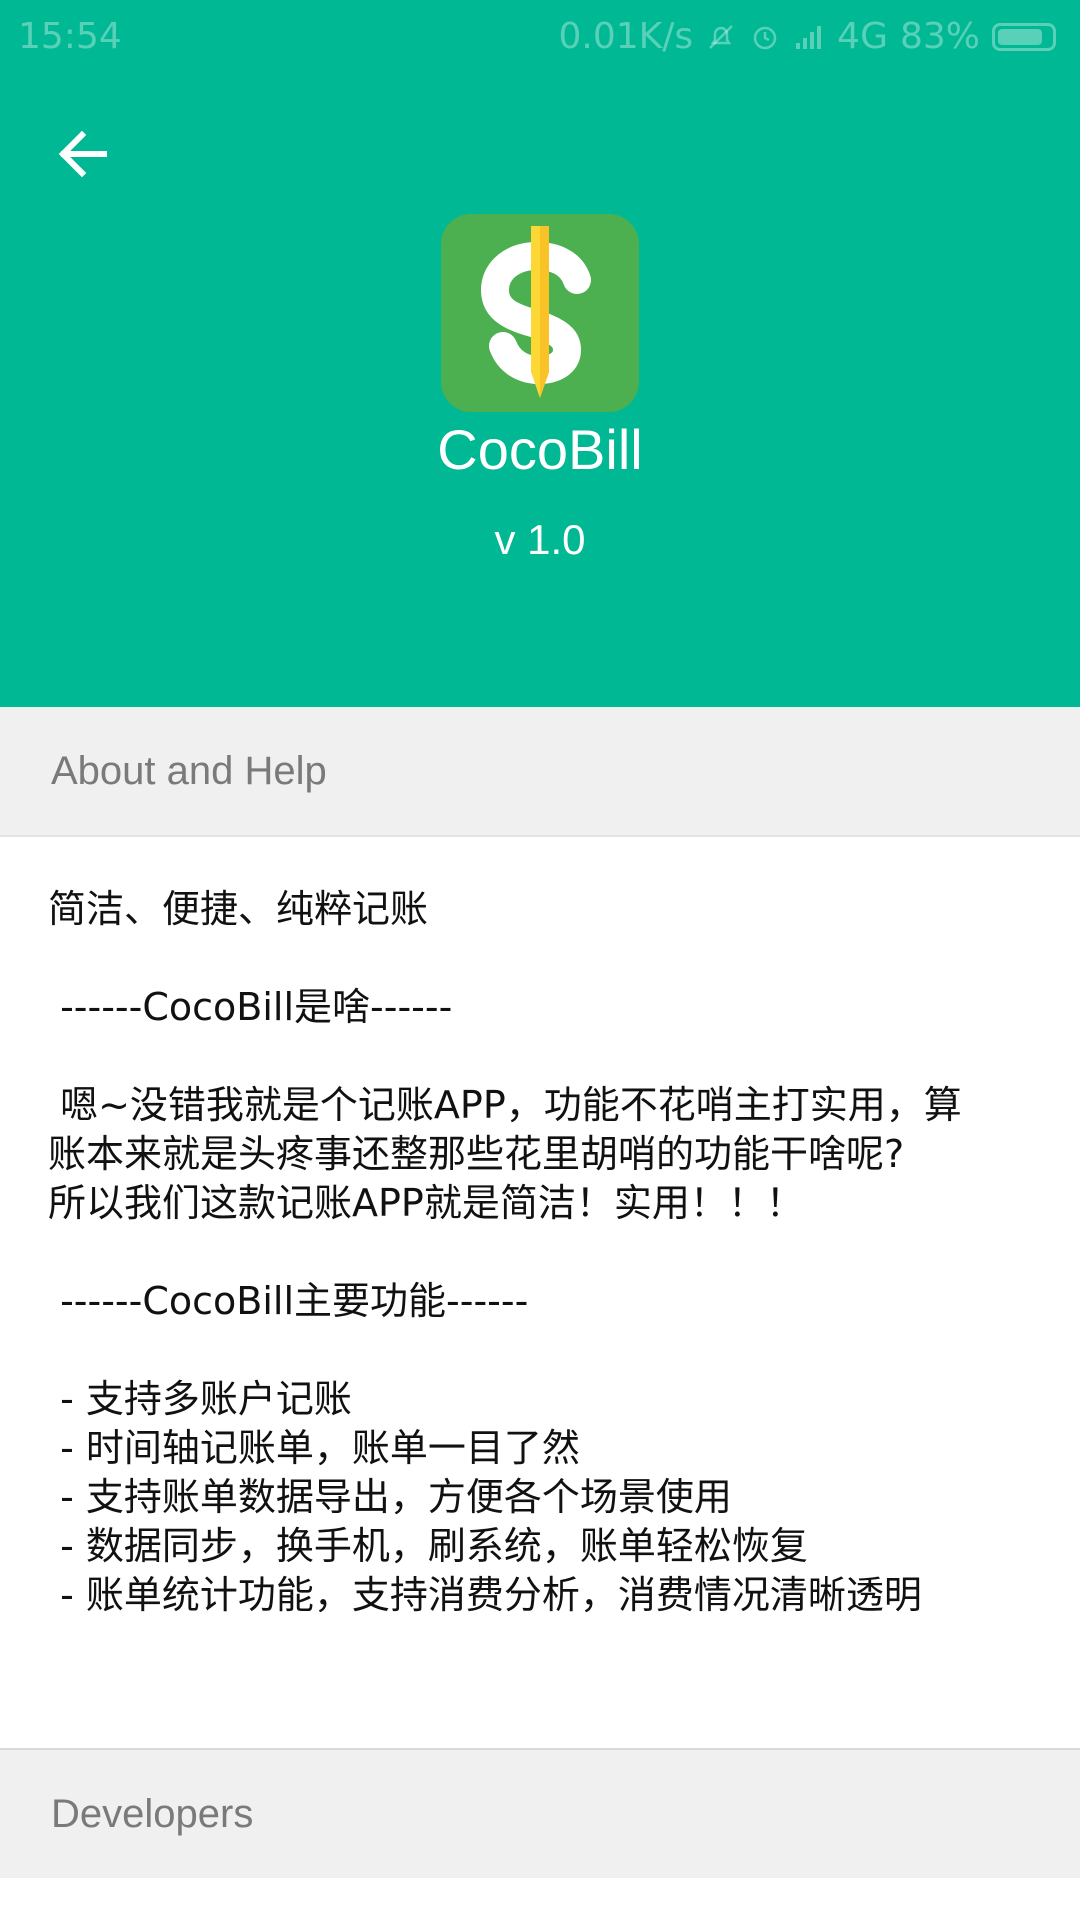 This screenshot has height=1920, width=1080. What do you see at coordinates (540, 449) in the screenshot?
I see `app-name: CocoBill` at bounding box center [540, 449].